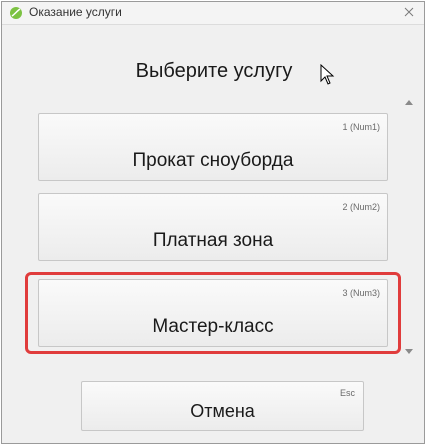 This screenshot has width=428, height=447. What do you see at coordinates (213, 240) in the screenshot?
I see `service-label: Платная зона` at bounding box center [213, 240].